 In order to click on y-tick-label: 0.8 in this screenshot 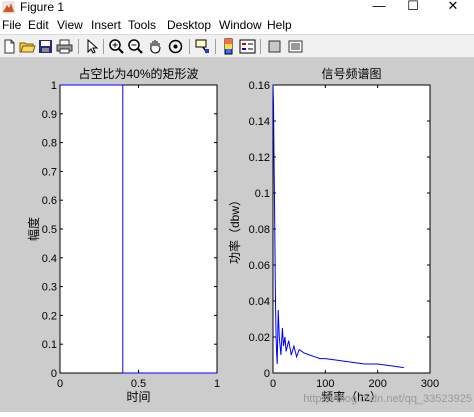, I will do `click(49, 144)`.